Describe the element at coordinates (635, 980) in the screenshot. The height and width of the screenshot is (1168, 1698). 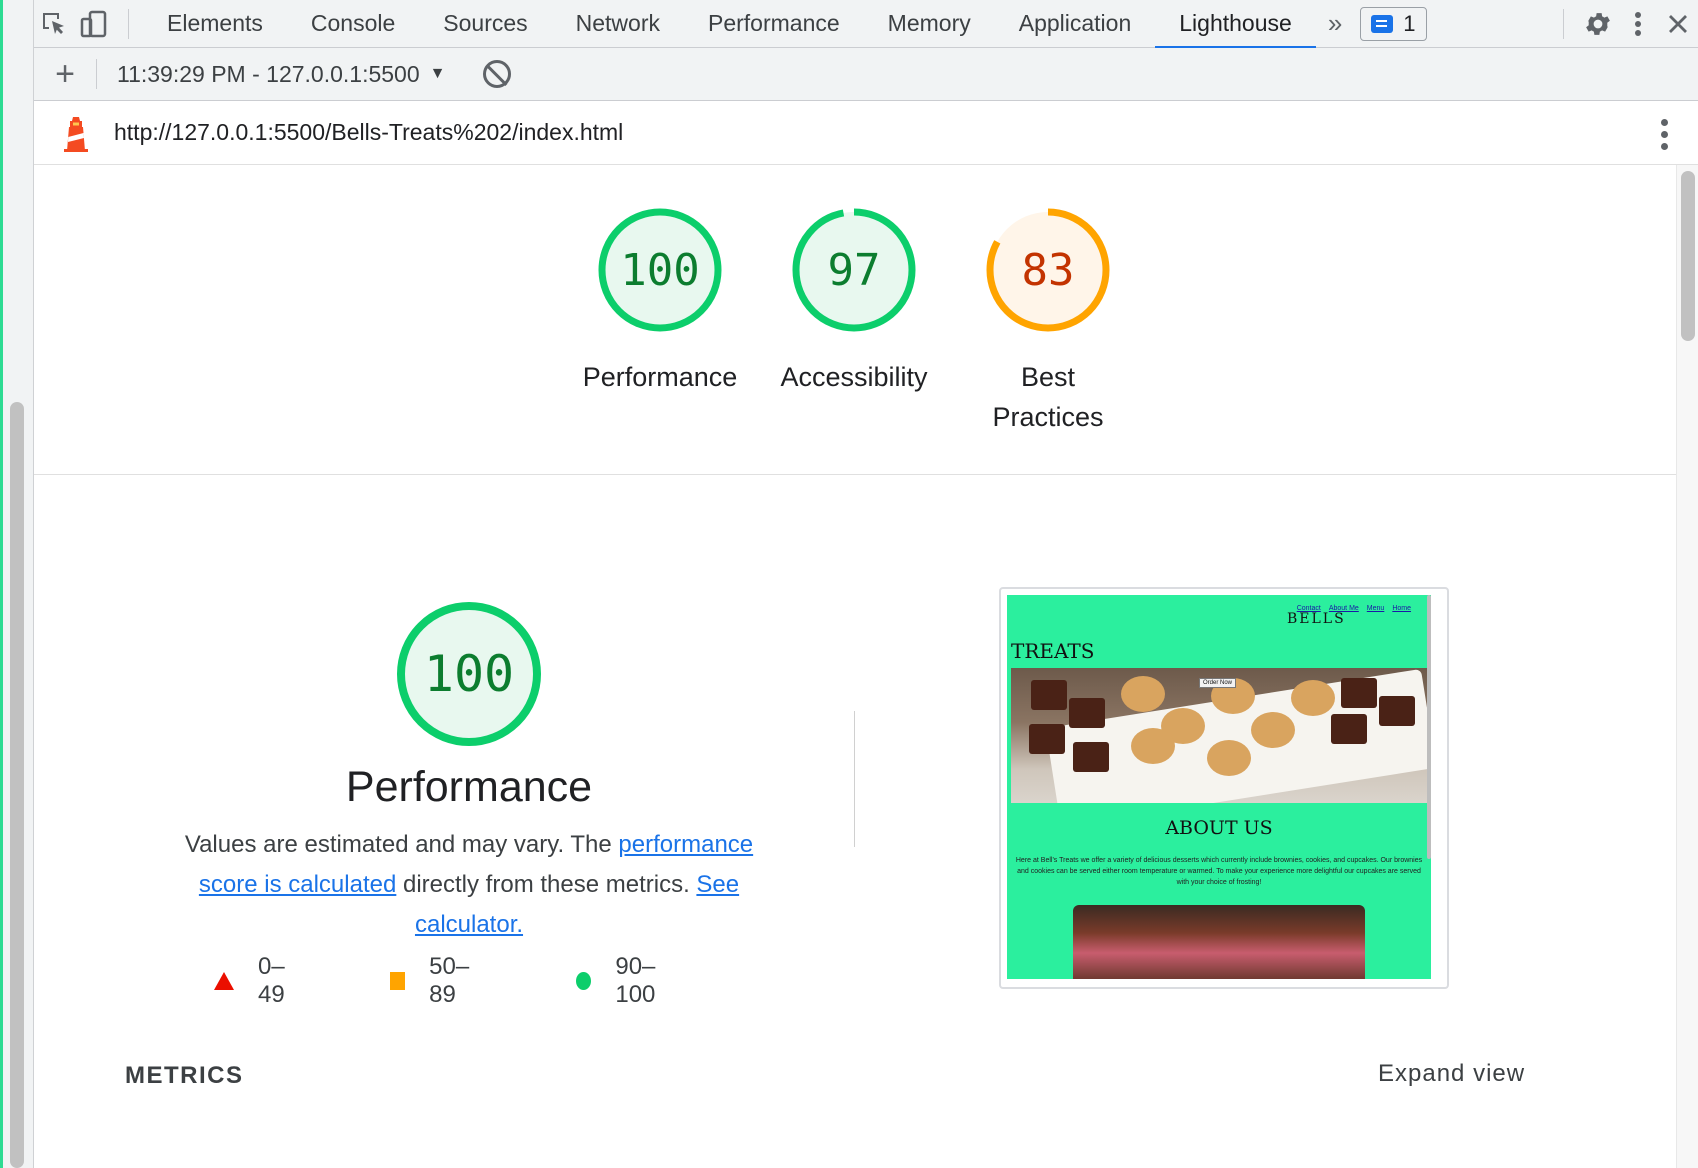
I see `legend-range: 90–100` at that location.